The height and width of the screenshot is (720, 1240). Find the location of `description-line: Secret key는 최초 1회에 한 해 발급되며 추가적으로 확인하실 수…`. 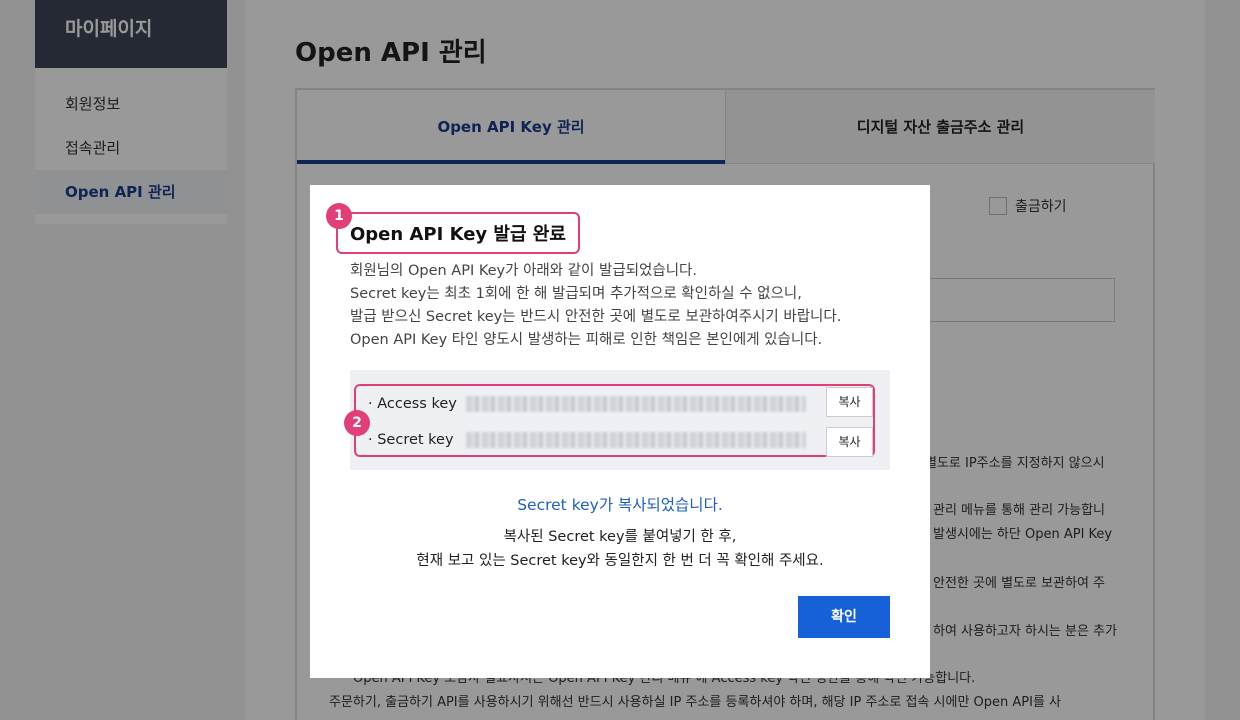

description-line: Secret key는 최초 1회에 한 해 발급되며 추가적으로 확인하실 수… is located at coordinates (576, 294).